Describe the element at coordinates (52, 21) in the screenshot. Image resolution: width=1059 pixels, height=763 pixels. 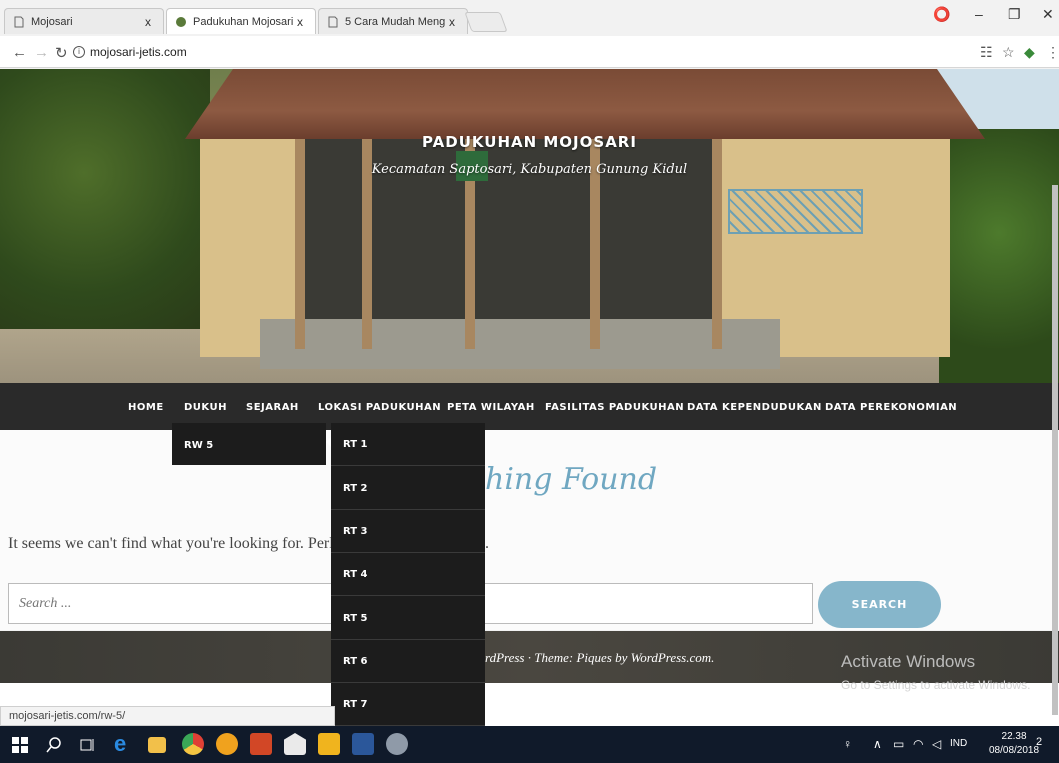
I see `tab-title: Mojosari` at that location.